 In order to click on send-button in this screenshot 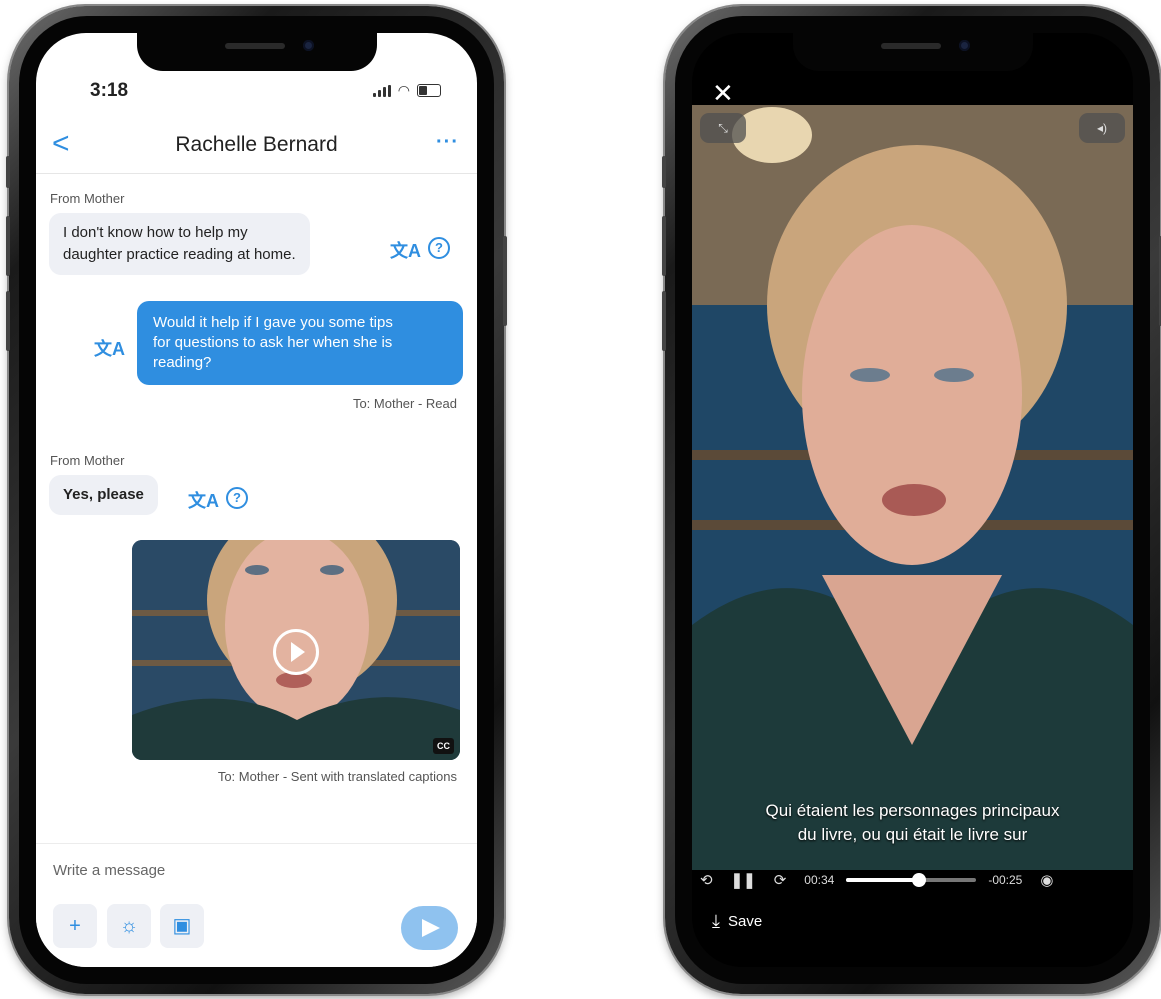, I will do `click(429, 928)`.